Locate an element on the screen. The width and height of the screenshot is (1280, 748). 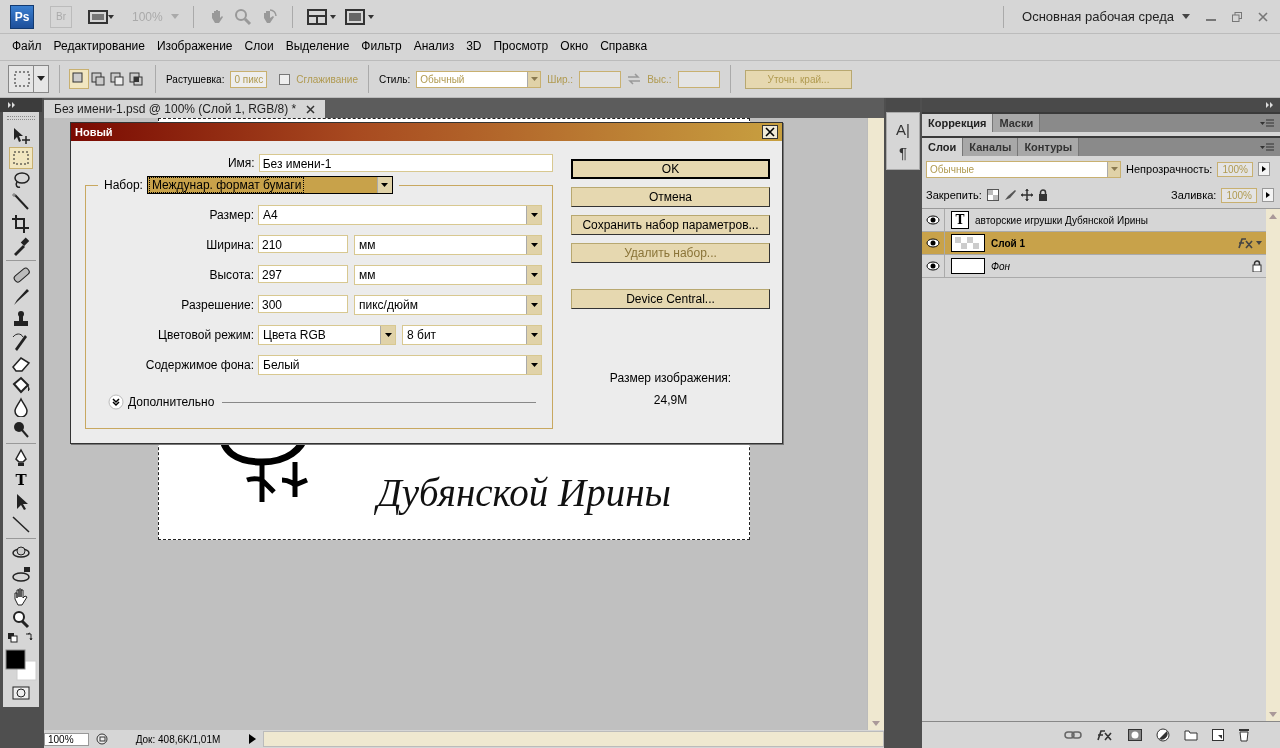
caret-icon is located at coordinates (1186, 16).